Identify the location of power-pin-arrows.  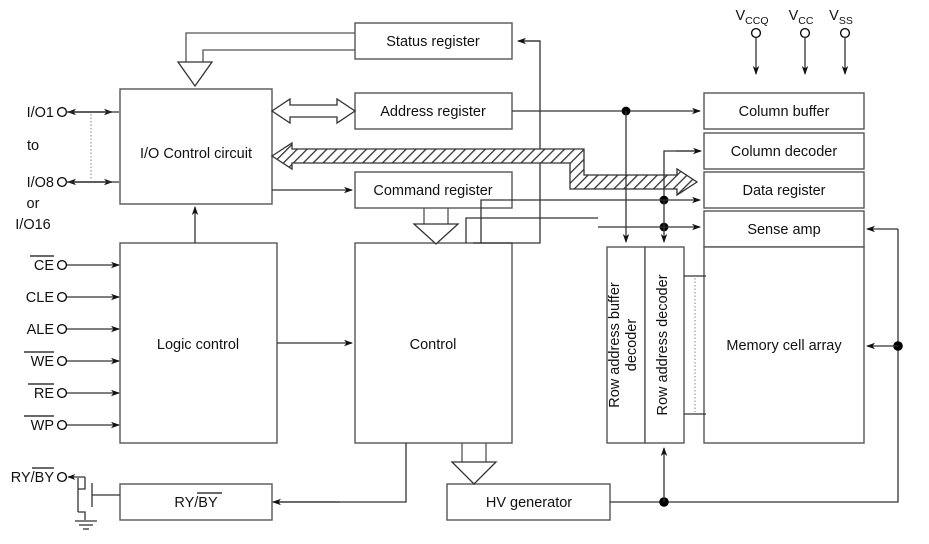
(800, 51).